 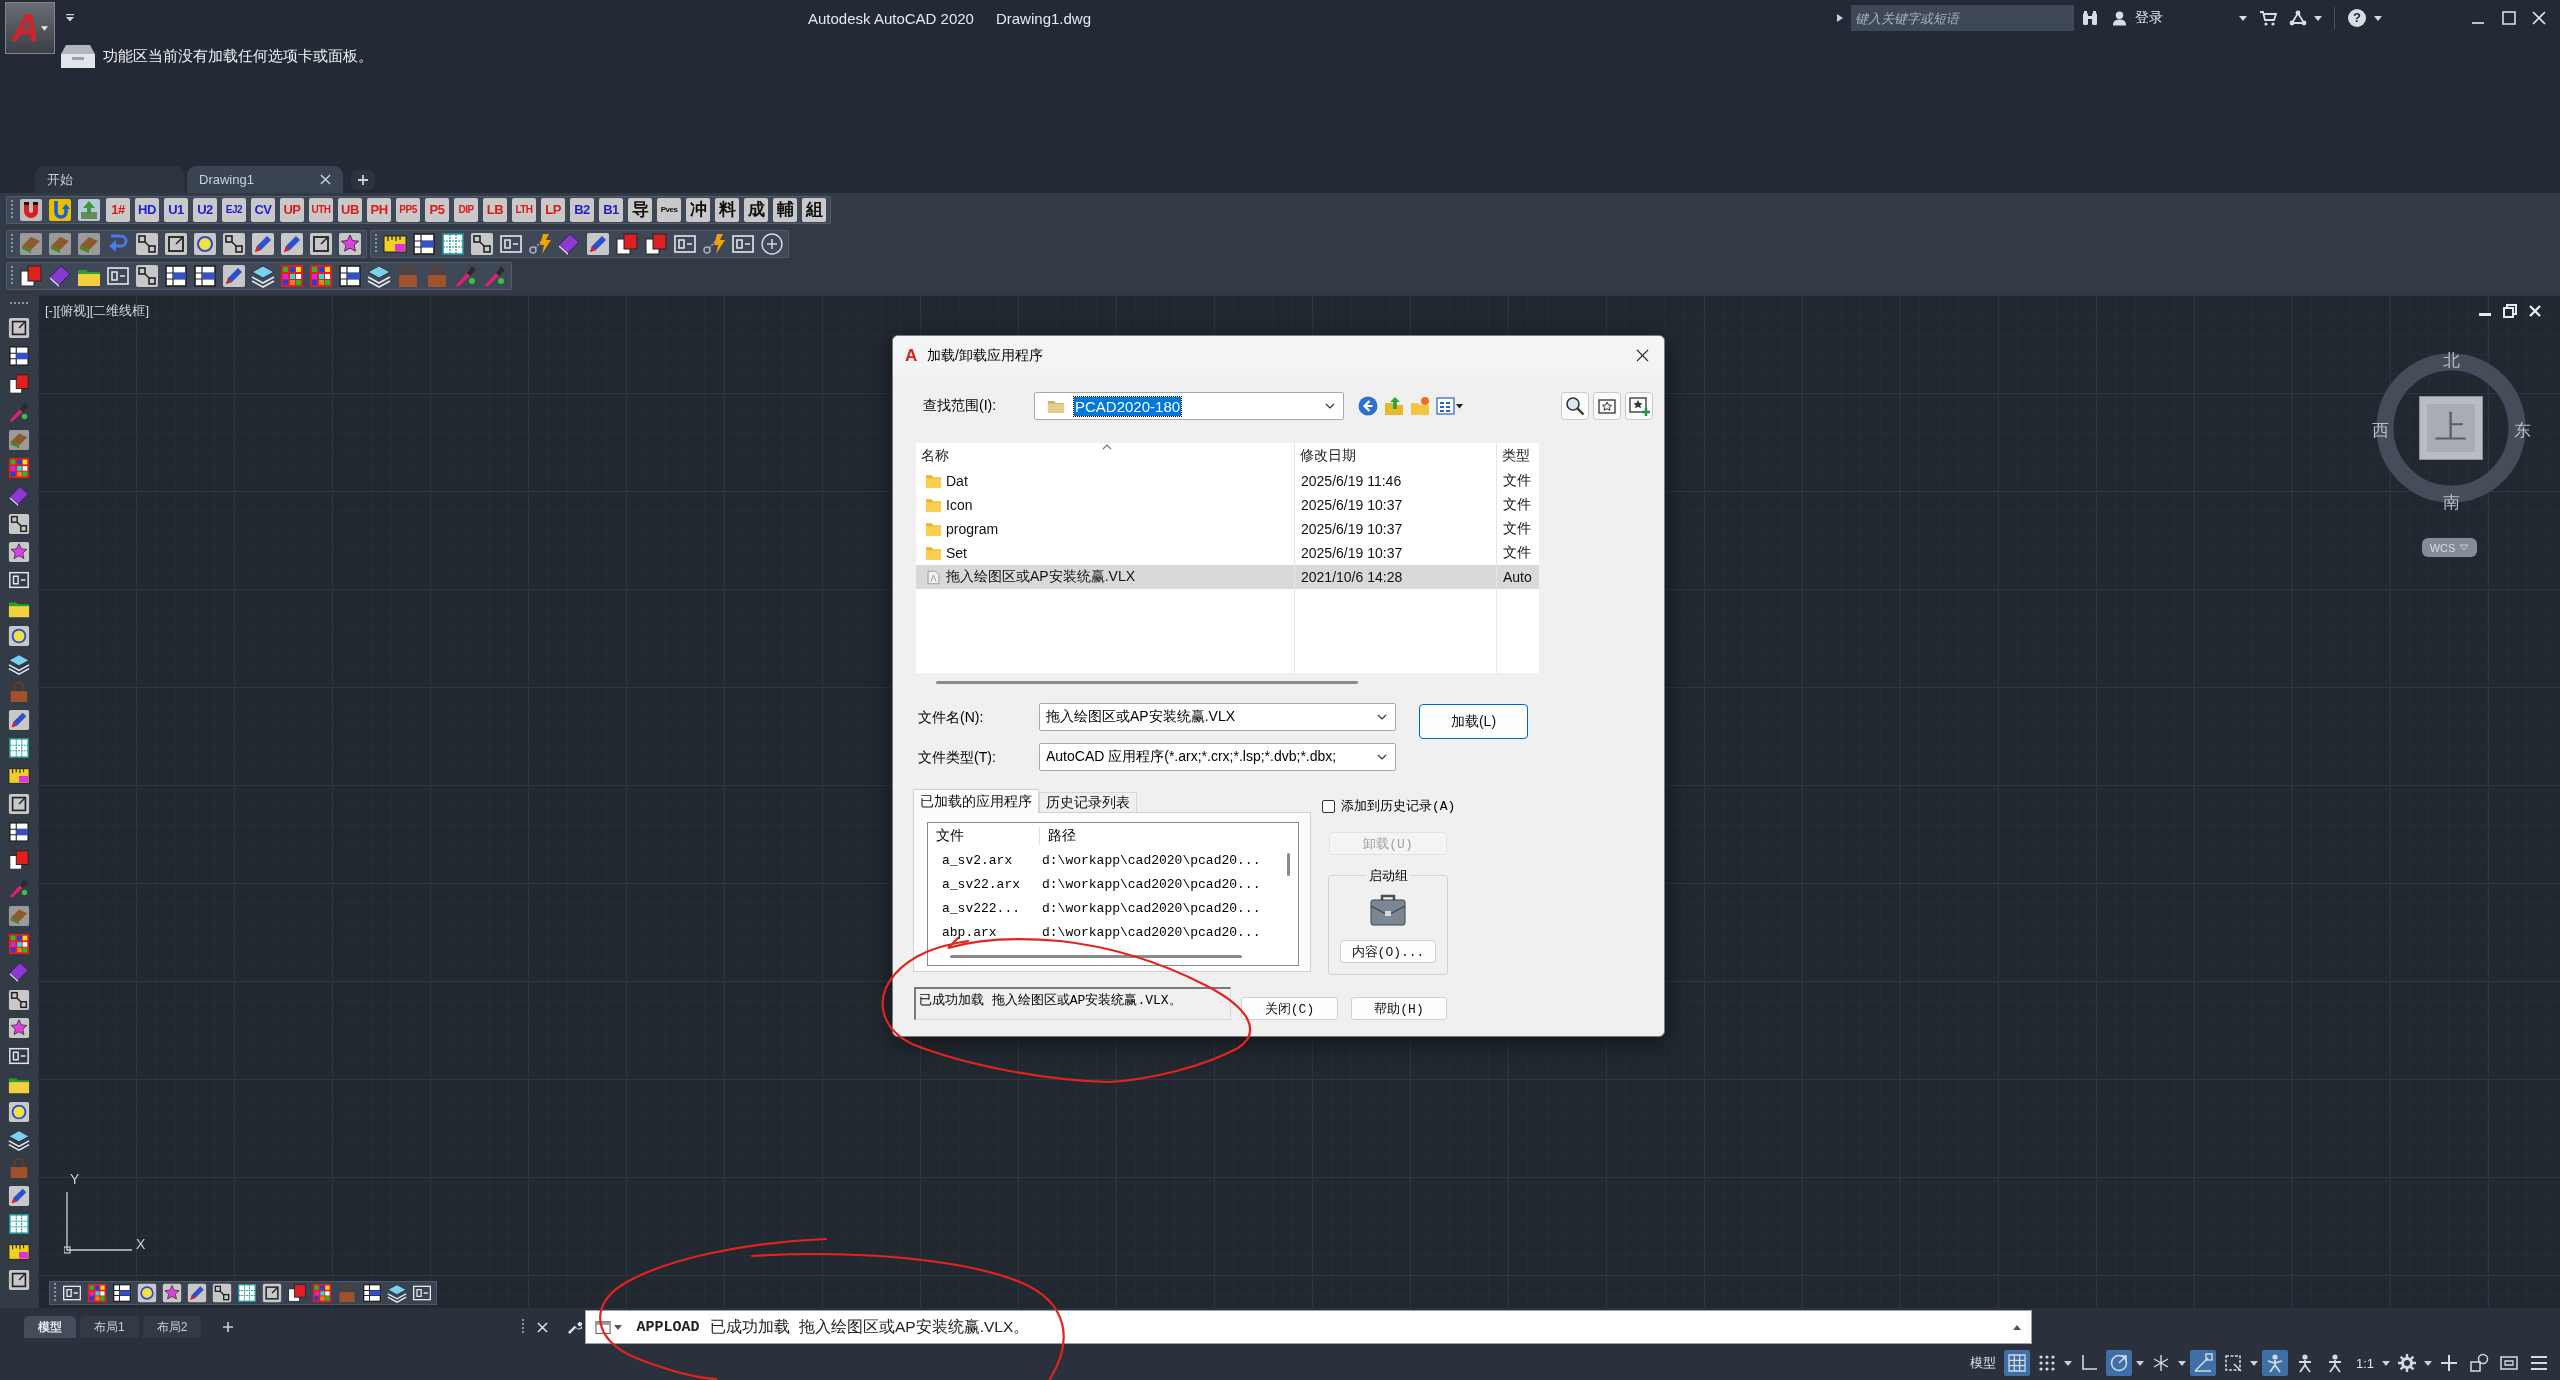 What do you see at coordinates (2090, 18) in the screenshot?
I see `binoculars-icon` at bounding box center [2090, 18].